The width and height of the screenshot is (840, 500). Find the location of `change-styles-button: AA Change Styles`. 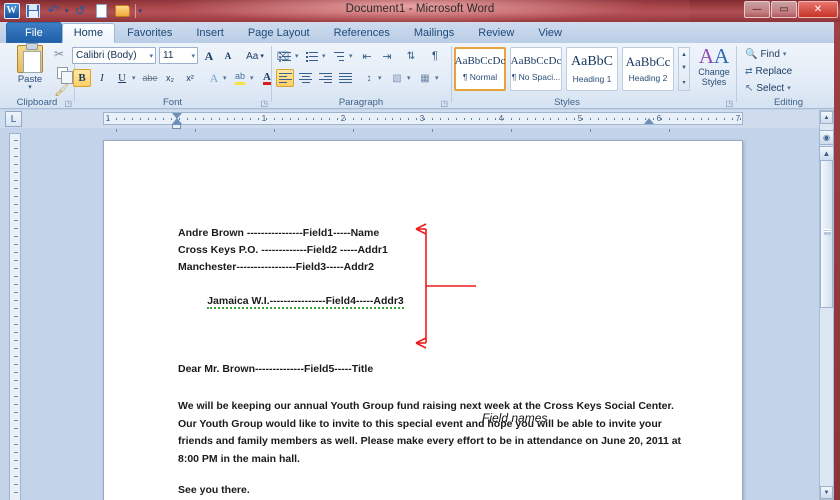

change-styles-button: AA Change Styles is located at coordinates (714, 66).